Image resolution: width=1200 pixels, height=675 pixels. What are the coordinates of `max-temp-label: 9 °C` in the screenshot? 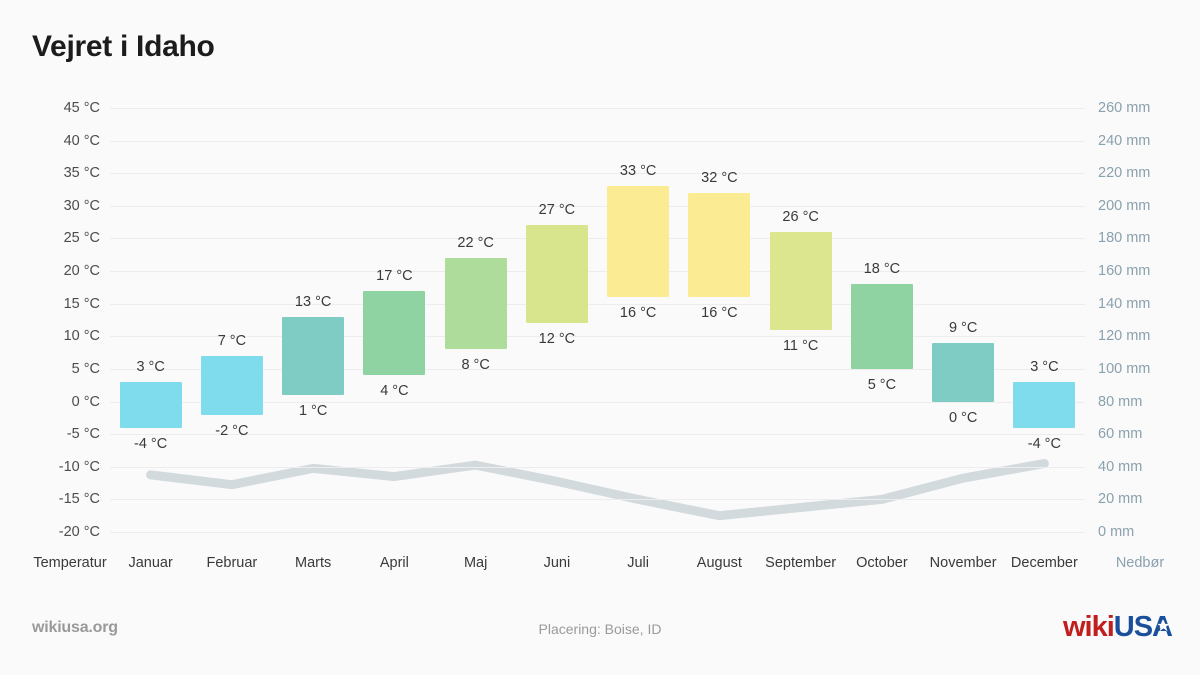 It's located at (963, 327).